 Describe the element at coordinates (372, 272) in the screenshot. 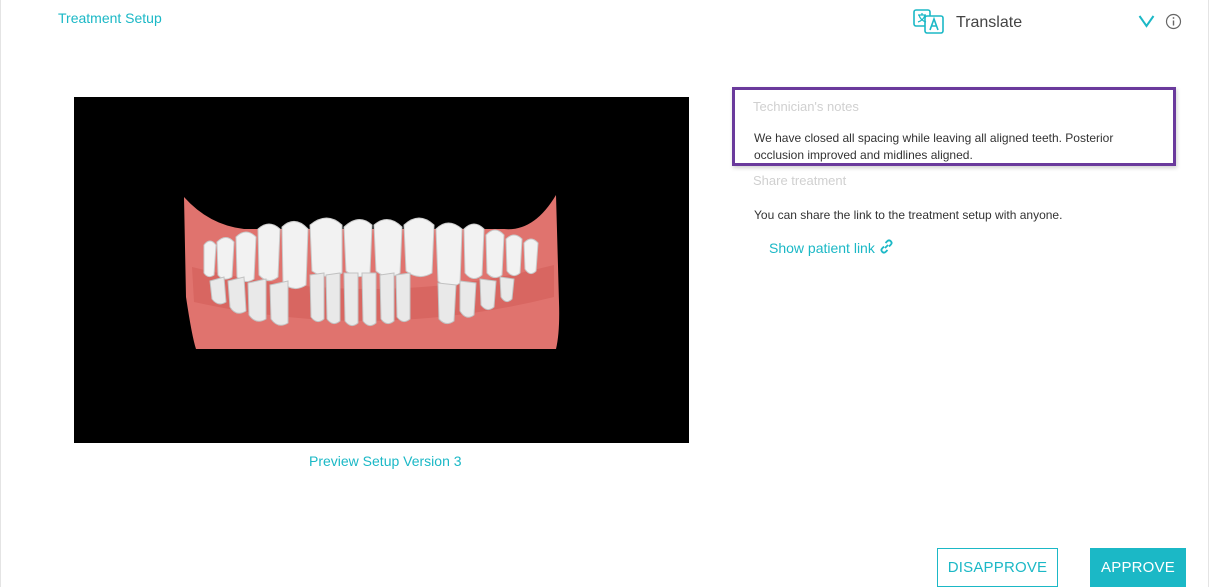

I see `dental-model-image` at that location.